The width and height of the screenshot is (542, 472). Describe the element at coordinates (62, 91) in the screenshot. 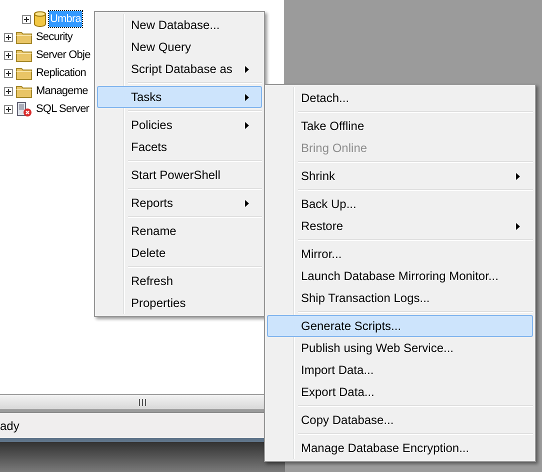

I see `tree-item: Manageme` at that location.